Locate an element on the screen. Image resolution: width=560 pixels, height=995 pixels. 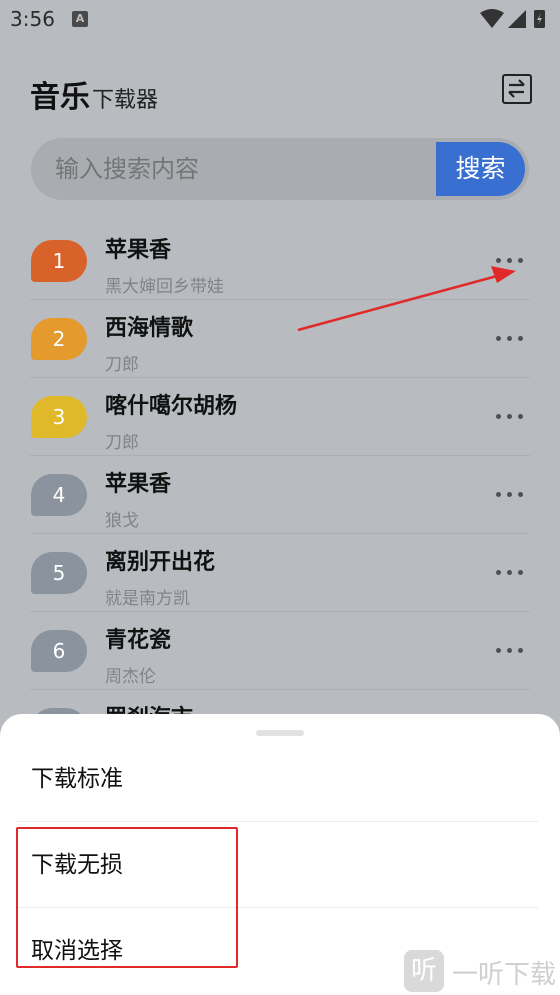
song-title: 喀什噶尔胡杨 is located at coordinates (171, 406).